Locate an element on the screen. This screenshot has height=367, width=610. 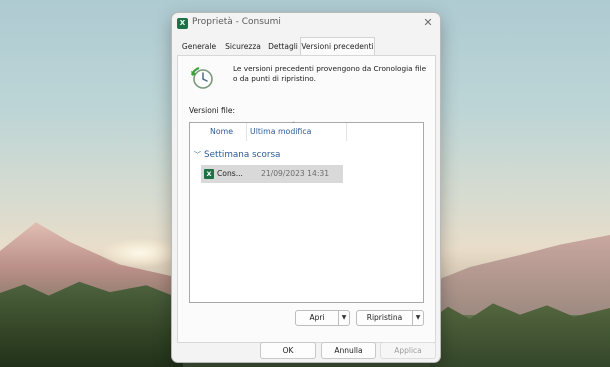
title-bar: X Proprietà - Consumi ✕ is located at coordinates (306, 24).